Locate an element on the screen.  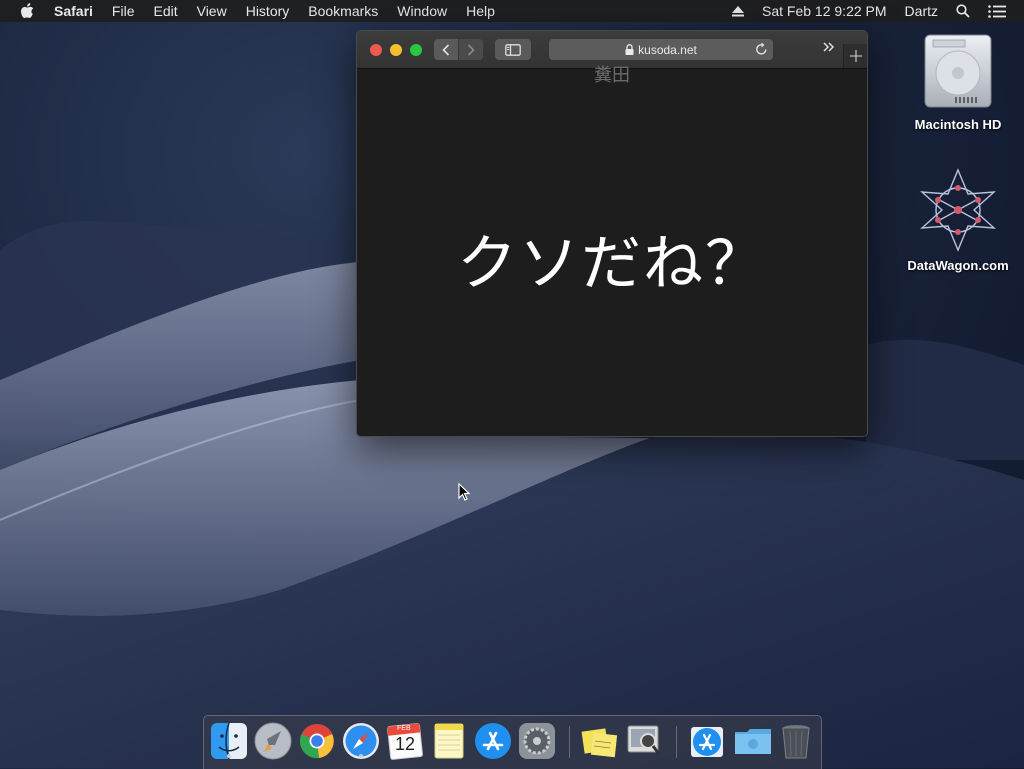
preview-icon is located at coordinates (644, 740).